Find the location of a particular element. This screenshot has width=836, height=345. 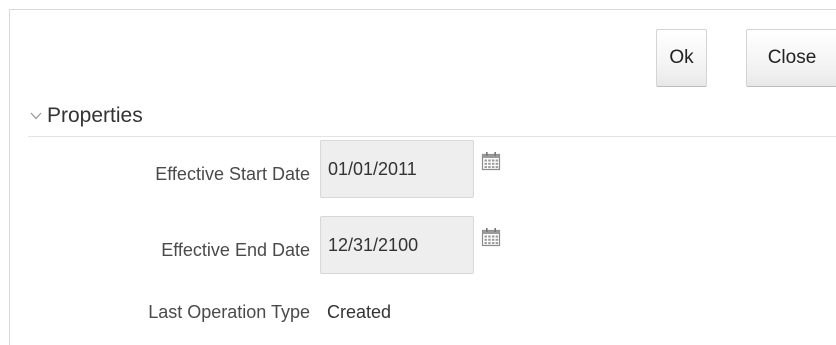

chevron-down-icon is located at coordinates (36, 116).